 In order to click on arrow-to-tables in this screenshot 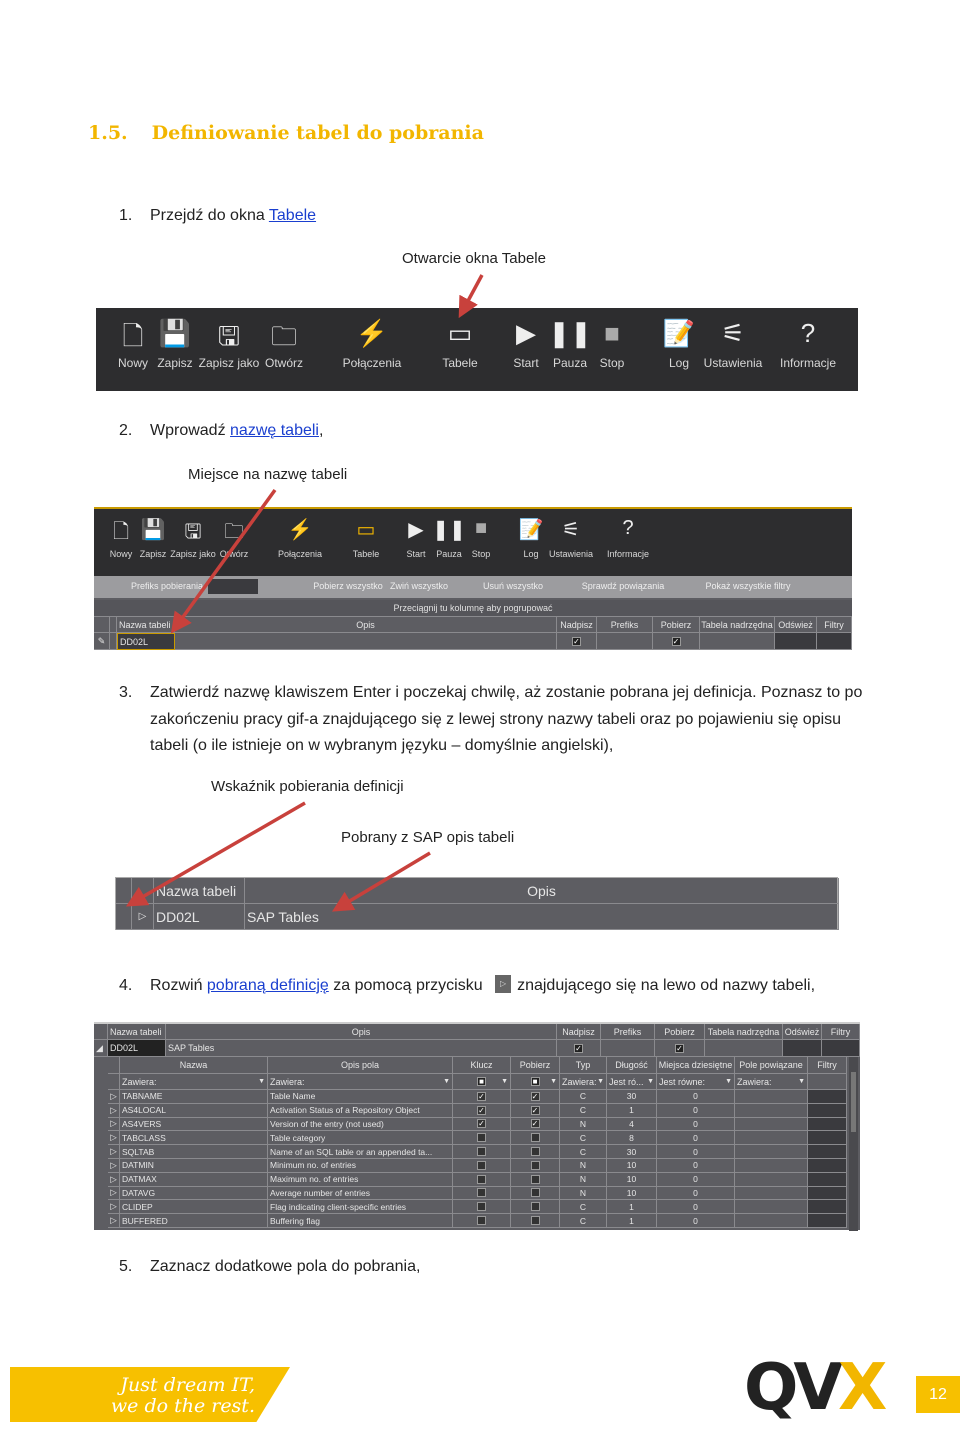, I will do `click(471, 296)`.